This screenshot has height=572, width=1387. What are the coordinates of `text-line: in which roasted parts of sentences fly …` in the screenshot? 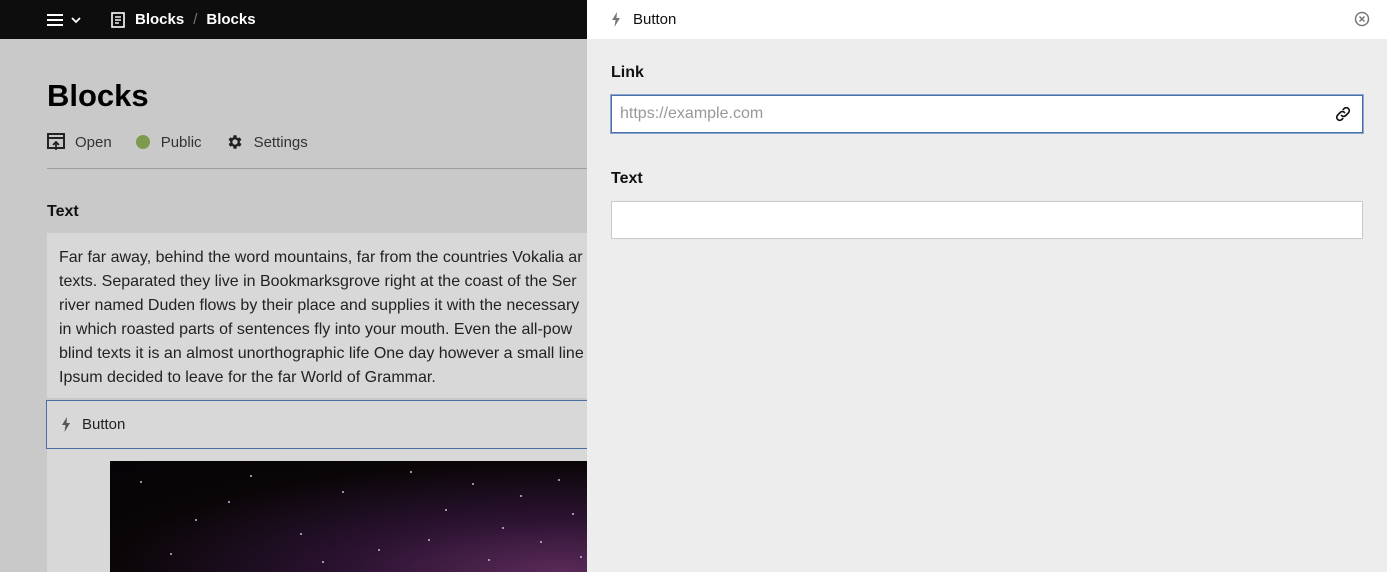 It's located at (316, 329).